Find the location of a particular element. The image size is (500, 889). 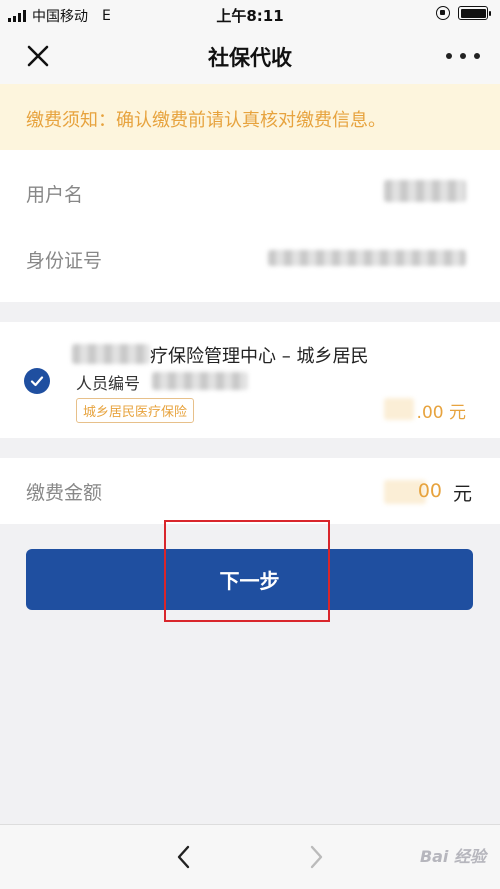

nav-bar: 社保代收 is located at coordinates (250, 56).